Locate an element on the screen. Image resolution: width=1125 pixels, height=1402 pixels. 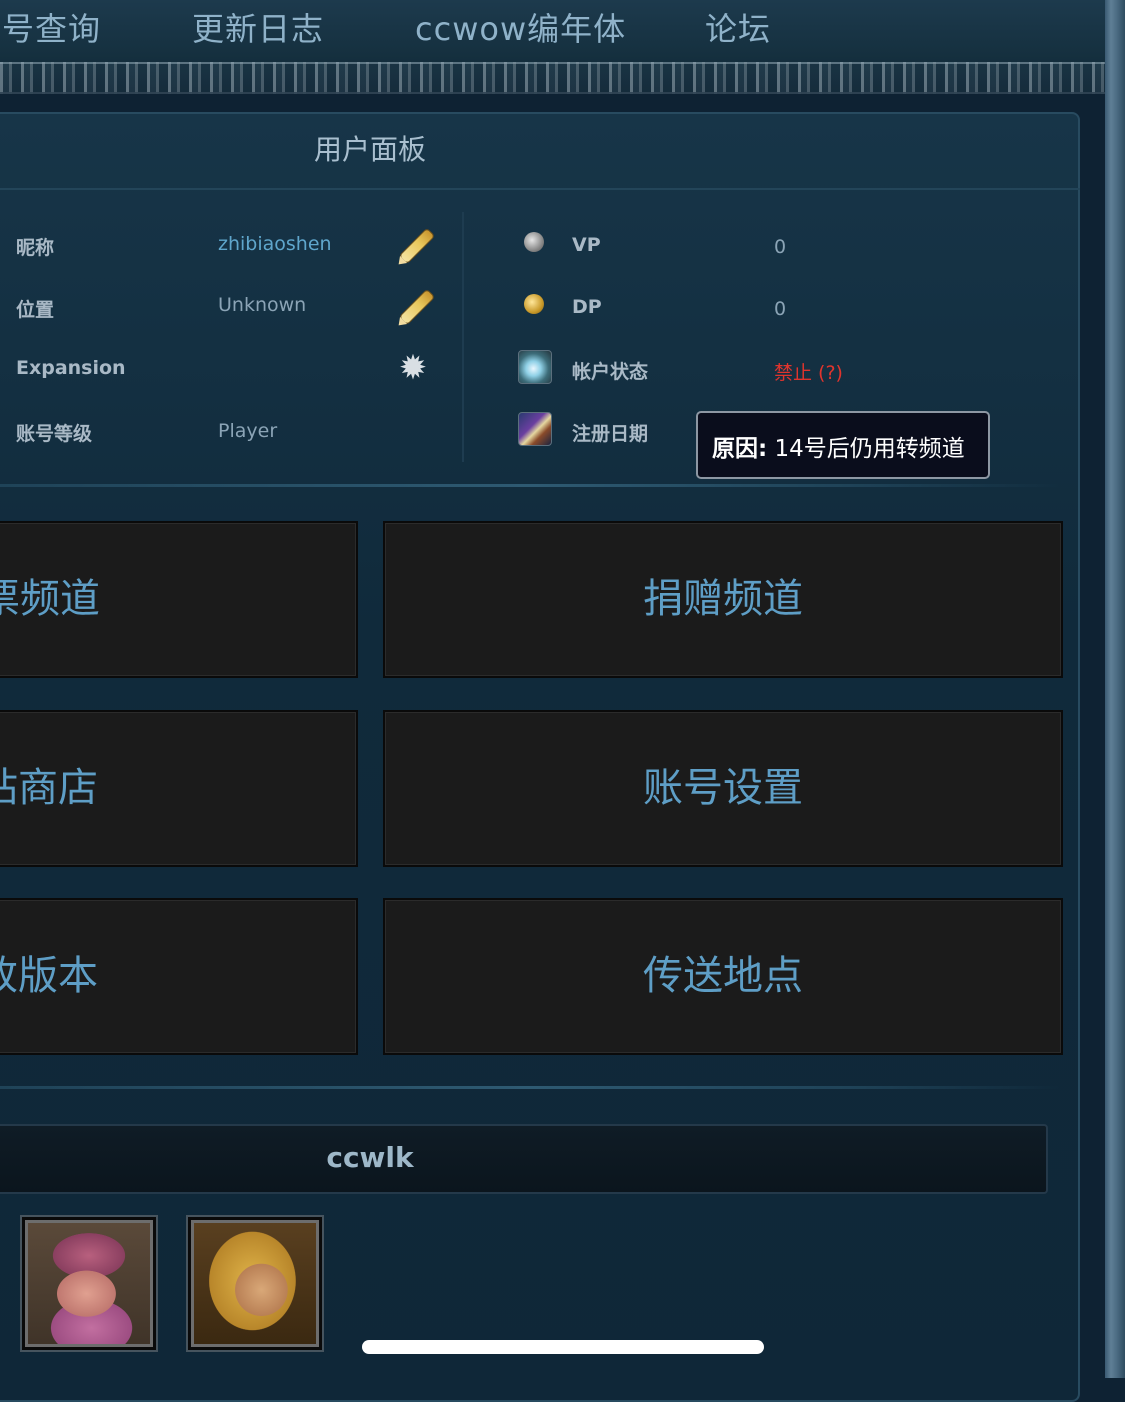
gear-icon: ✹ is located at coordinates (413, 368).